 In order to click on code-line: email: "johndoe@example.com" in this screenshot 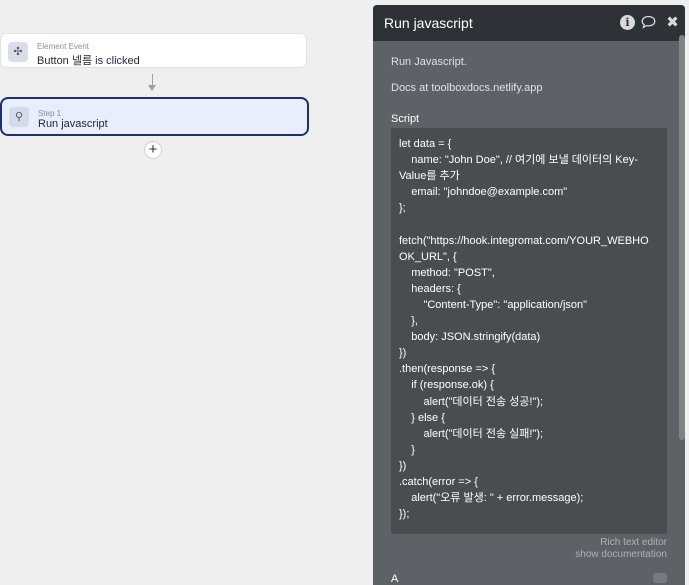, I will do `click(483, 192)`.